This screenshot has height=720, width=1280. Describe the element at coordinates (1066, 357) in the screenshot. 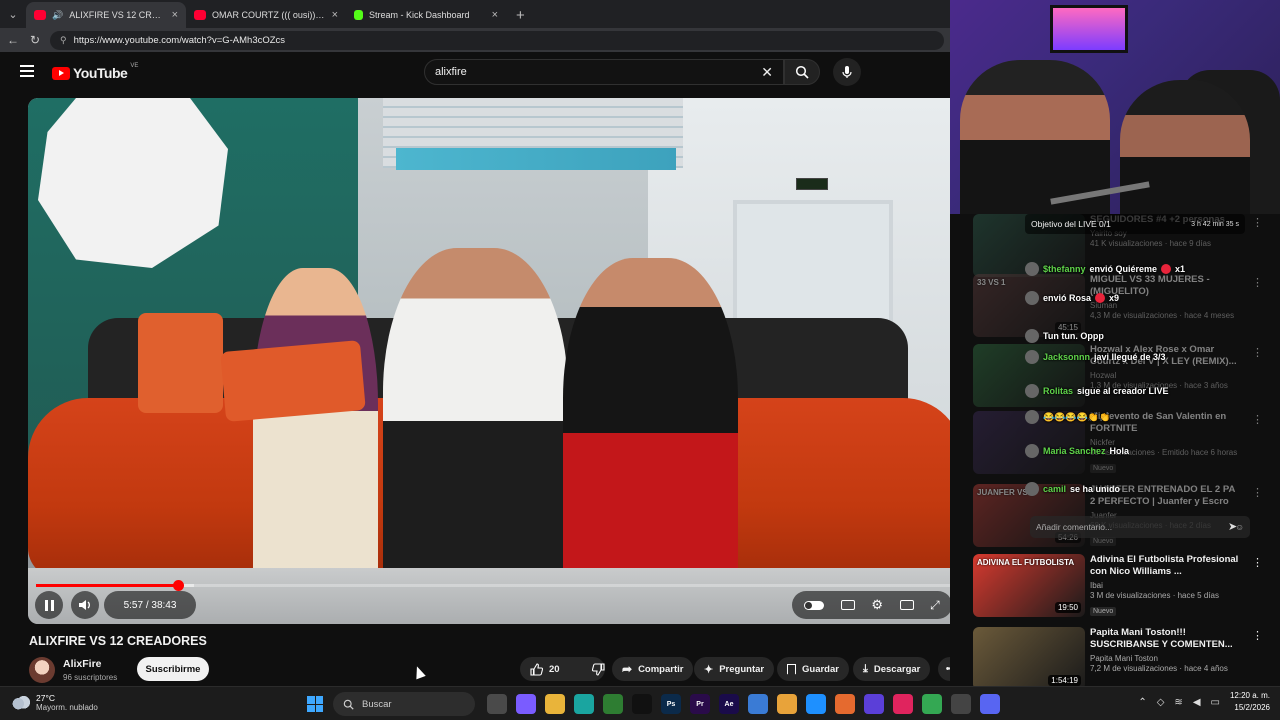

I see `chat-username: Jacksonnn` at that location.